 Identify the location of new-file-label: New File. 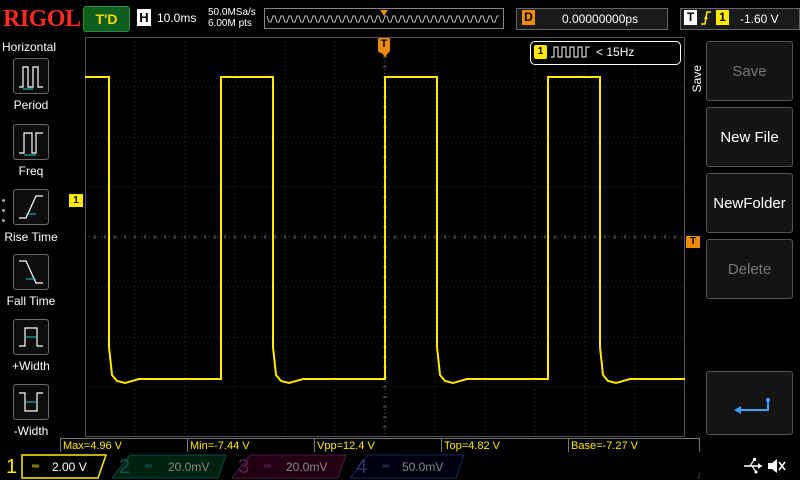
(749, 137).